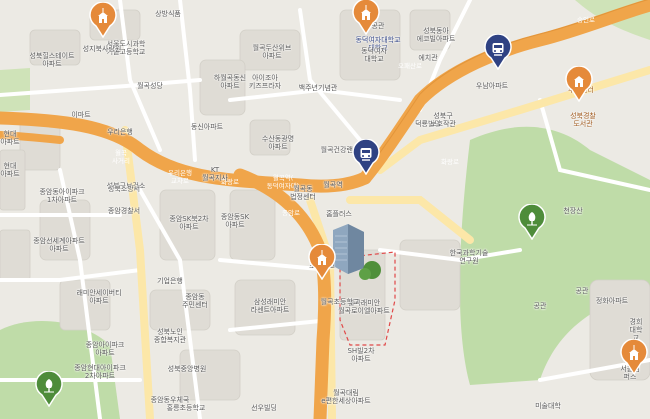  Describe the element at coordinates (15, 90) in the screenshot. I see `park-area-left` at that location.